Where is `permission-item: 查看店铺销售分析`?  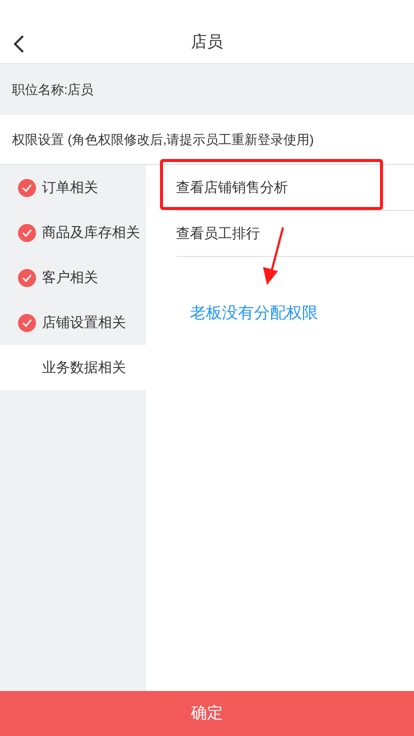 permission-item: 查看店铺销售分析 is located at coordinates (295, 188).